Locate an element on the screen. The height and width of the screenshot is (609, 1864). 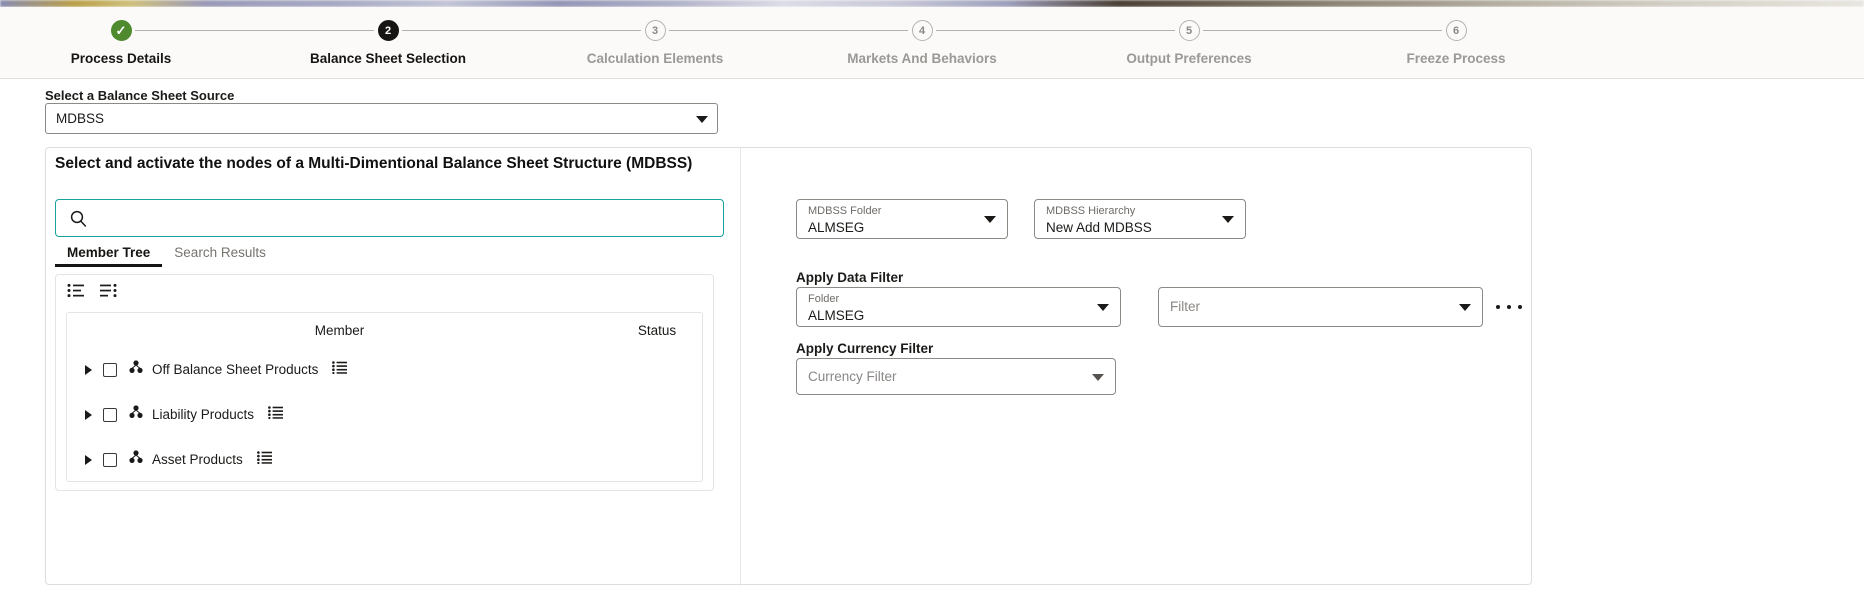
column-header-status: Status is located at coordinates (657, 330).